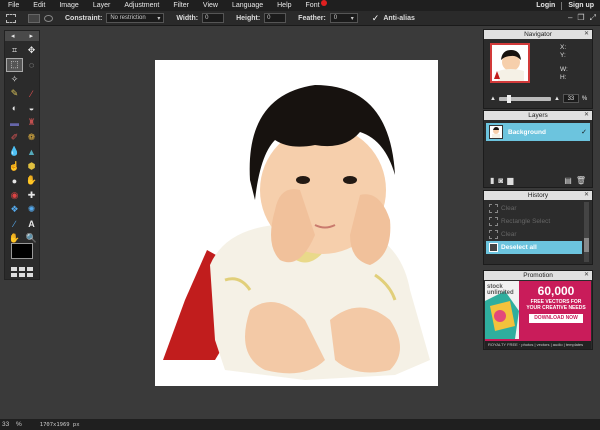  What do you see at coordinates (508, 98) in the screenshot?
I see `zoom-slider-handle` at bounding box center [508, 98].